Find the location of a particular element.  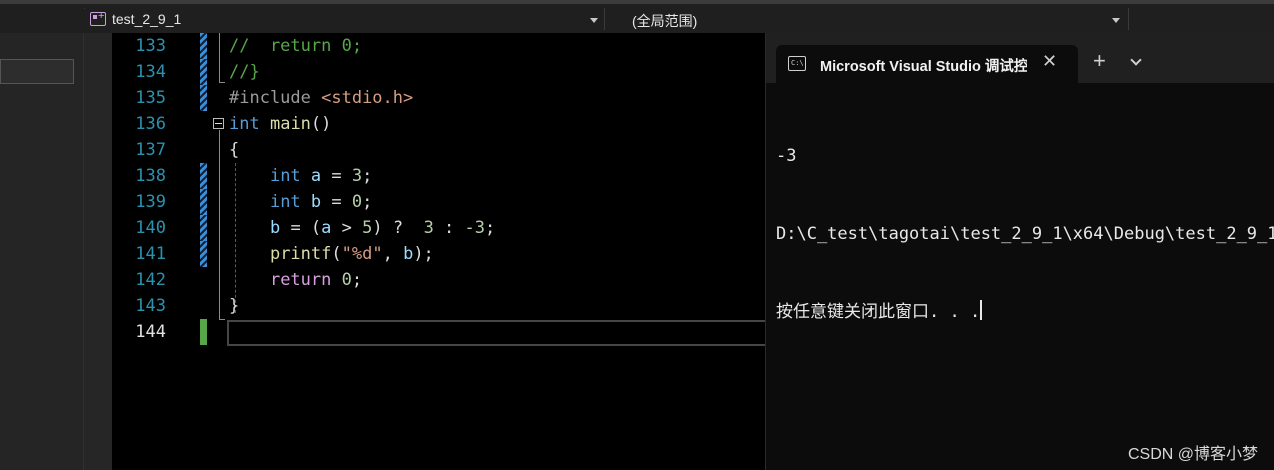

code-text: printf("%d", b); is located at coordinates (331, 254).